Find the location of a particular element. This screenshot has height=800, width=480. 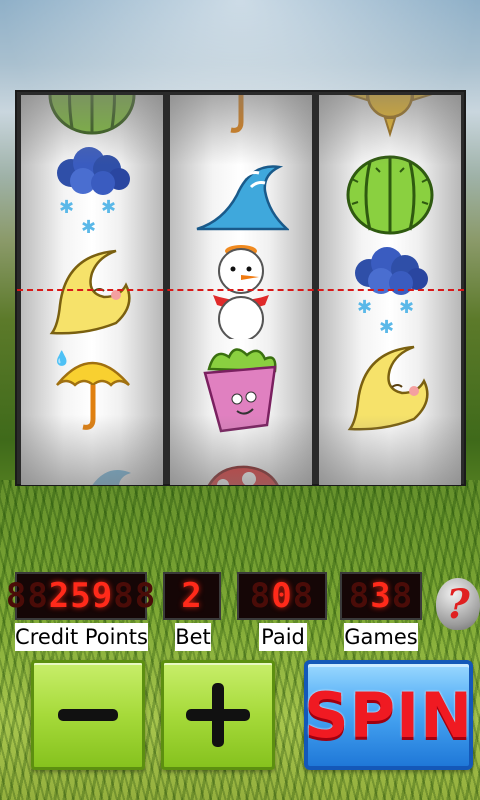

mushroom-icon is located at coordinates (241, 462).